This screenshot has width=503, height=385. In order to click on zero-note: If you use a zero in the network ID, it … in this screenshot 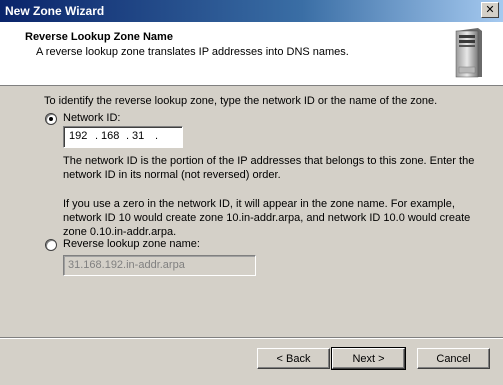, I will do `click(267, 218)`.